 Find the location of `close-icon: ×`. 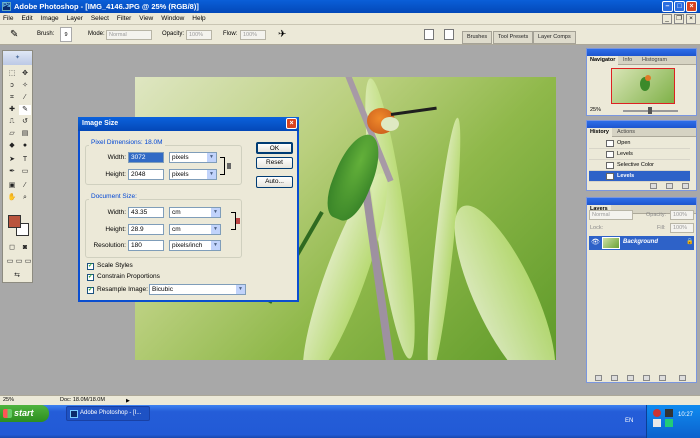

close-icon: × is located at coordinates (691, 6).